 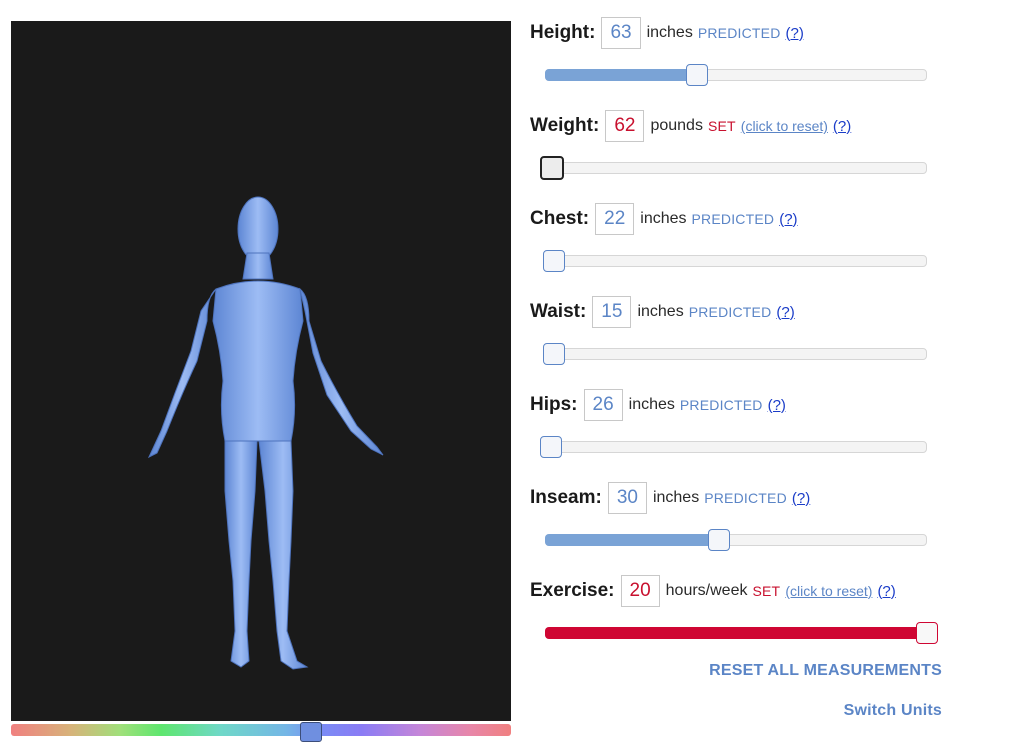 I want to click on height-slider, so click(x=736, y=75).